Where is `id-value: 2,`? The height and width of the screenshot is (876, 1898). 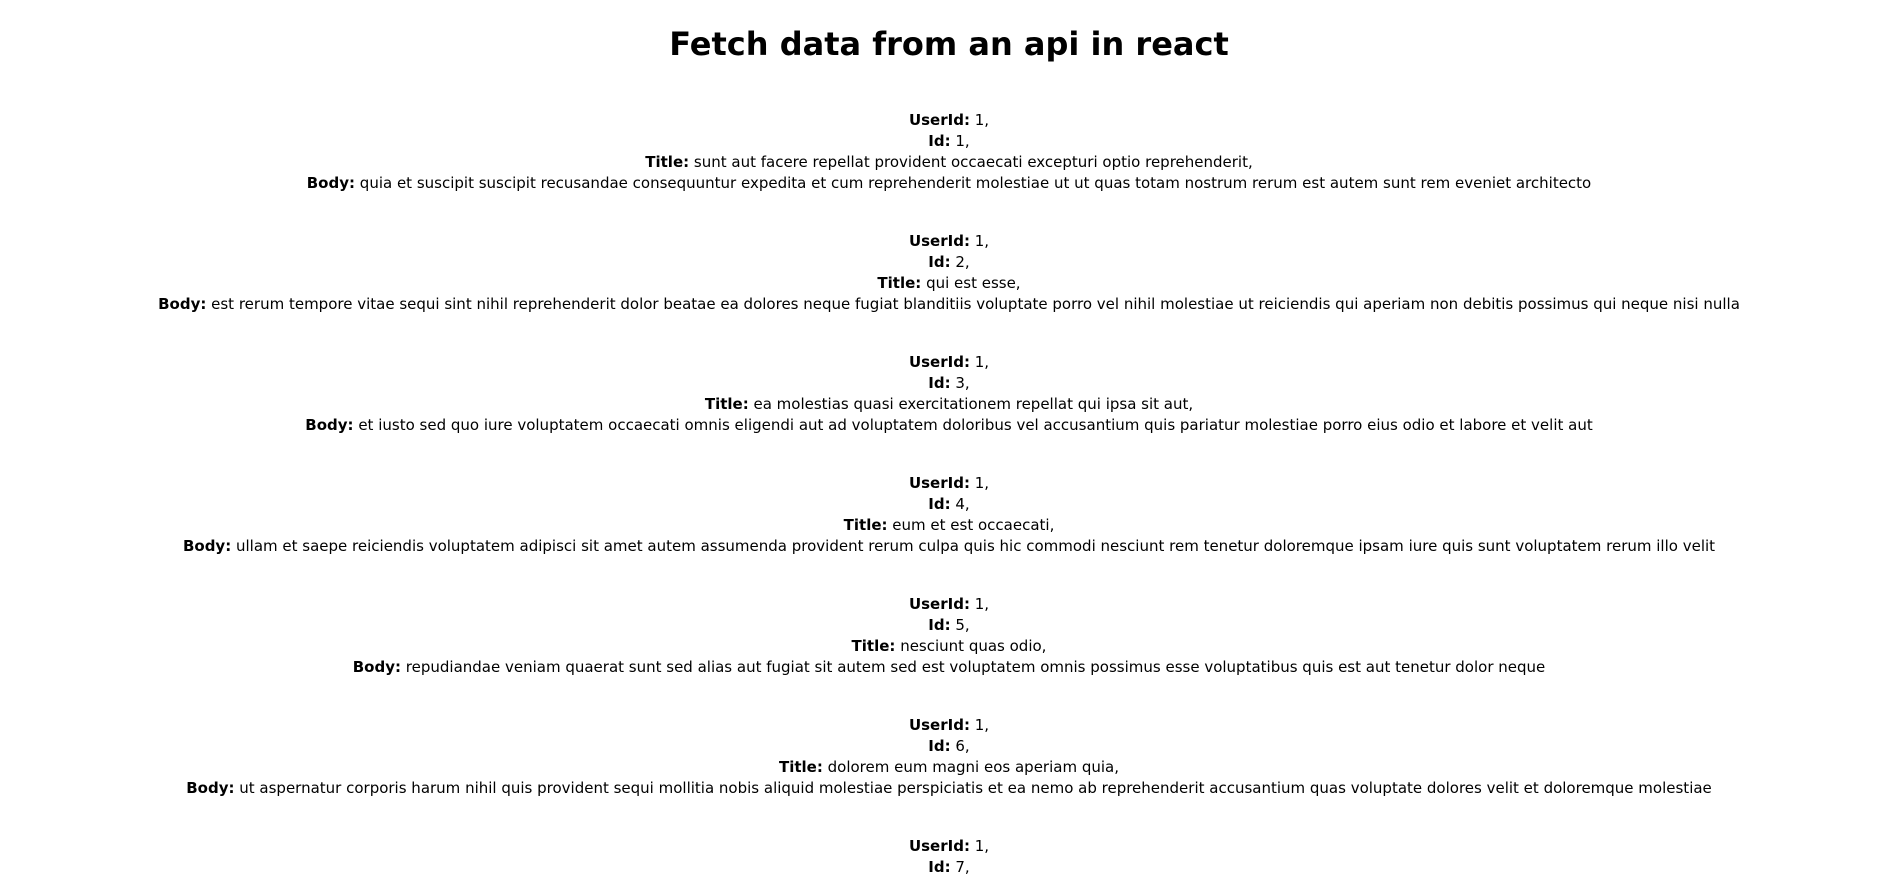
id-value: 2, is located at coordinates (962, 262).